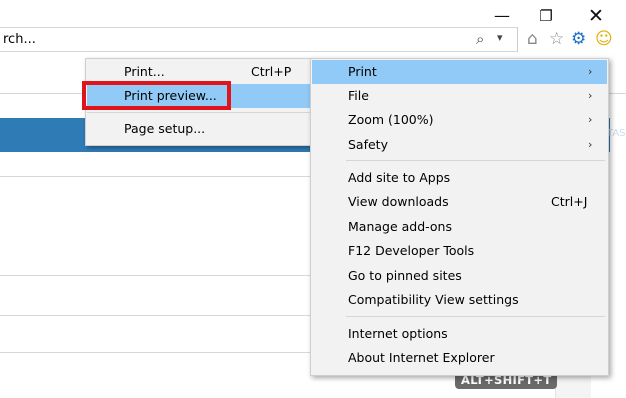  What do you see at coordinates (259, 39) in the screenshot?
I see `address-bar` at bounding box center [259, 39].